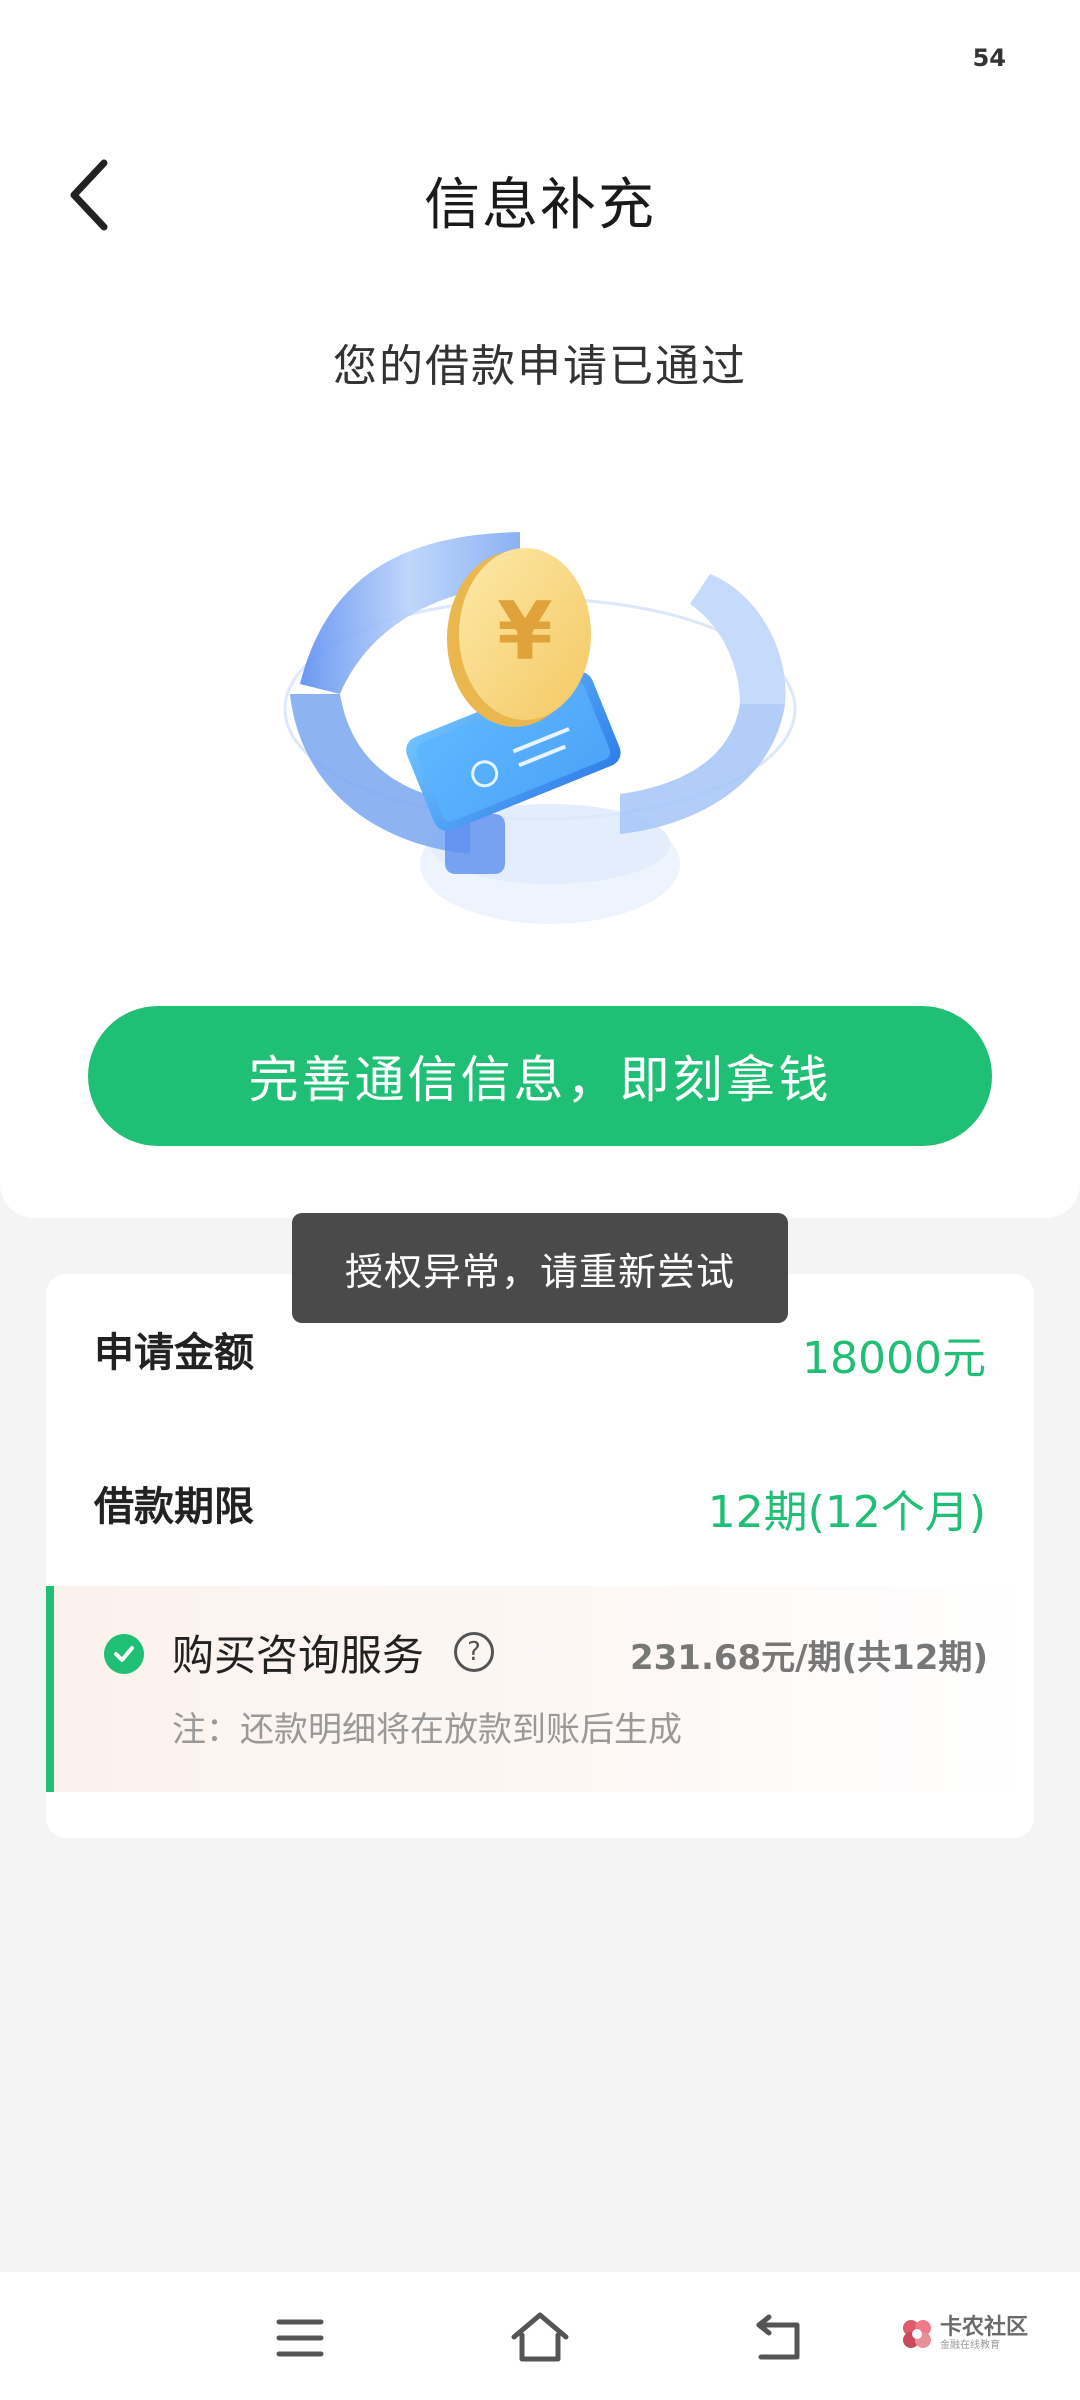 The image size is (1080, 2400). Describe the element at coordinates (540, 205) in the screenshot. I see `page-title: 信息补充` at that location.